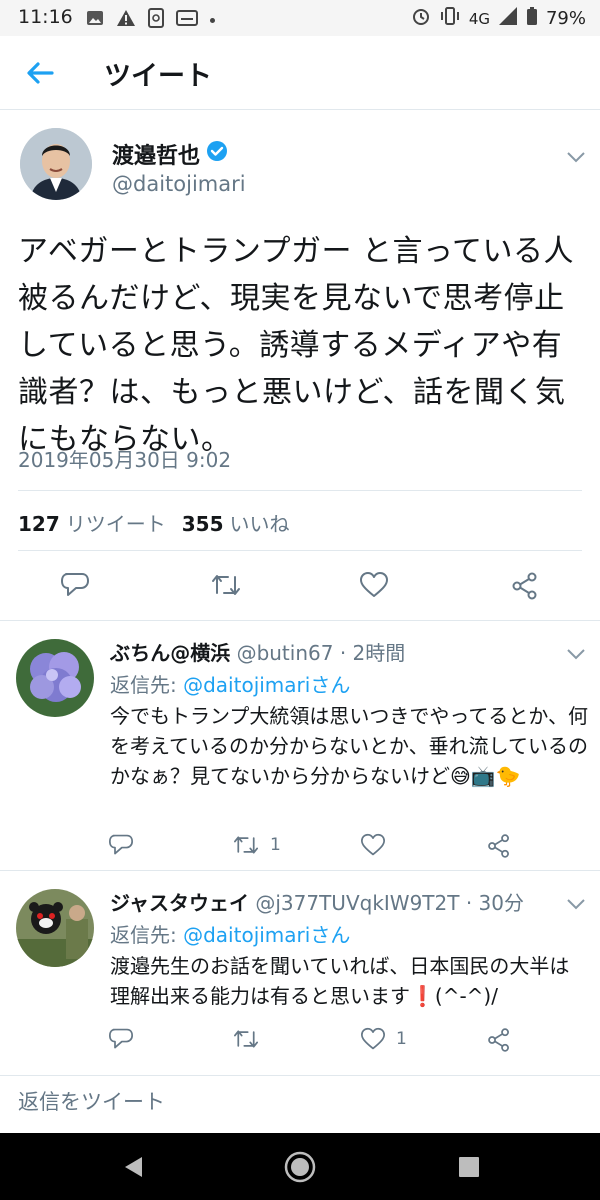  Describe the element at coordinates (275, 845) in the screenshot. I see `retweet-count: 1` at that location.